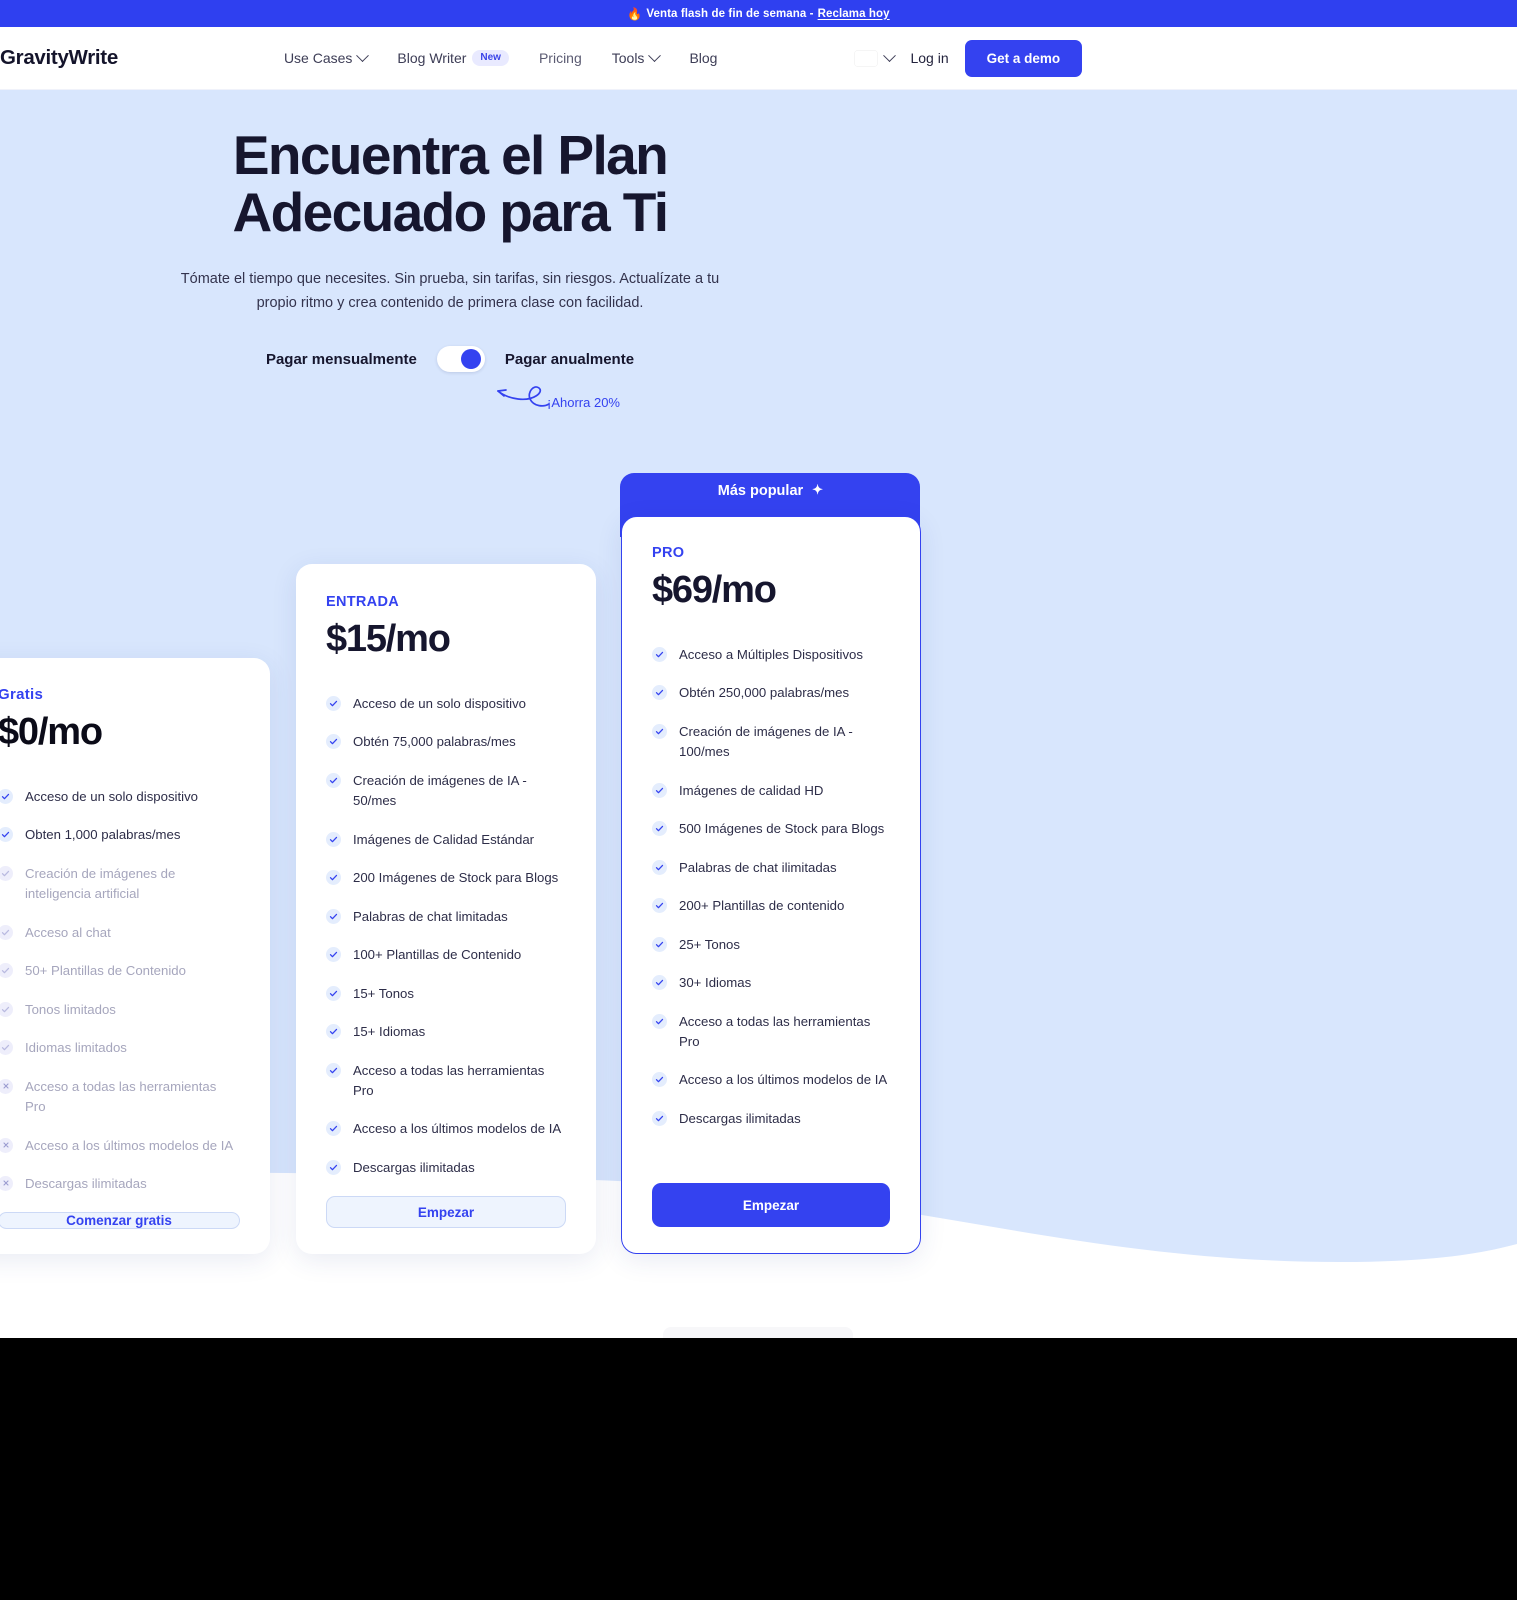  What do you see at coordinates (560, 58) in the screenshot?
I see `nav-item-pricing: Pricing` at bounding box center [560, 58].